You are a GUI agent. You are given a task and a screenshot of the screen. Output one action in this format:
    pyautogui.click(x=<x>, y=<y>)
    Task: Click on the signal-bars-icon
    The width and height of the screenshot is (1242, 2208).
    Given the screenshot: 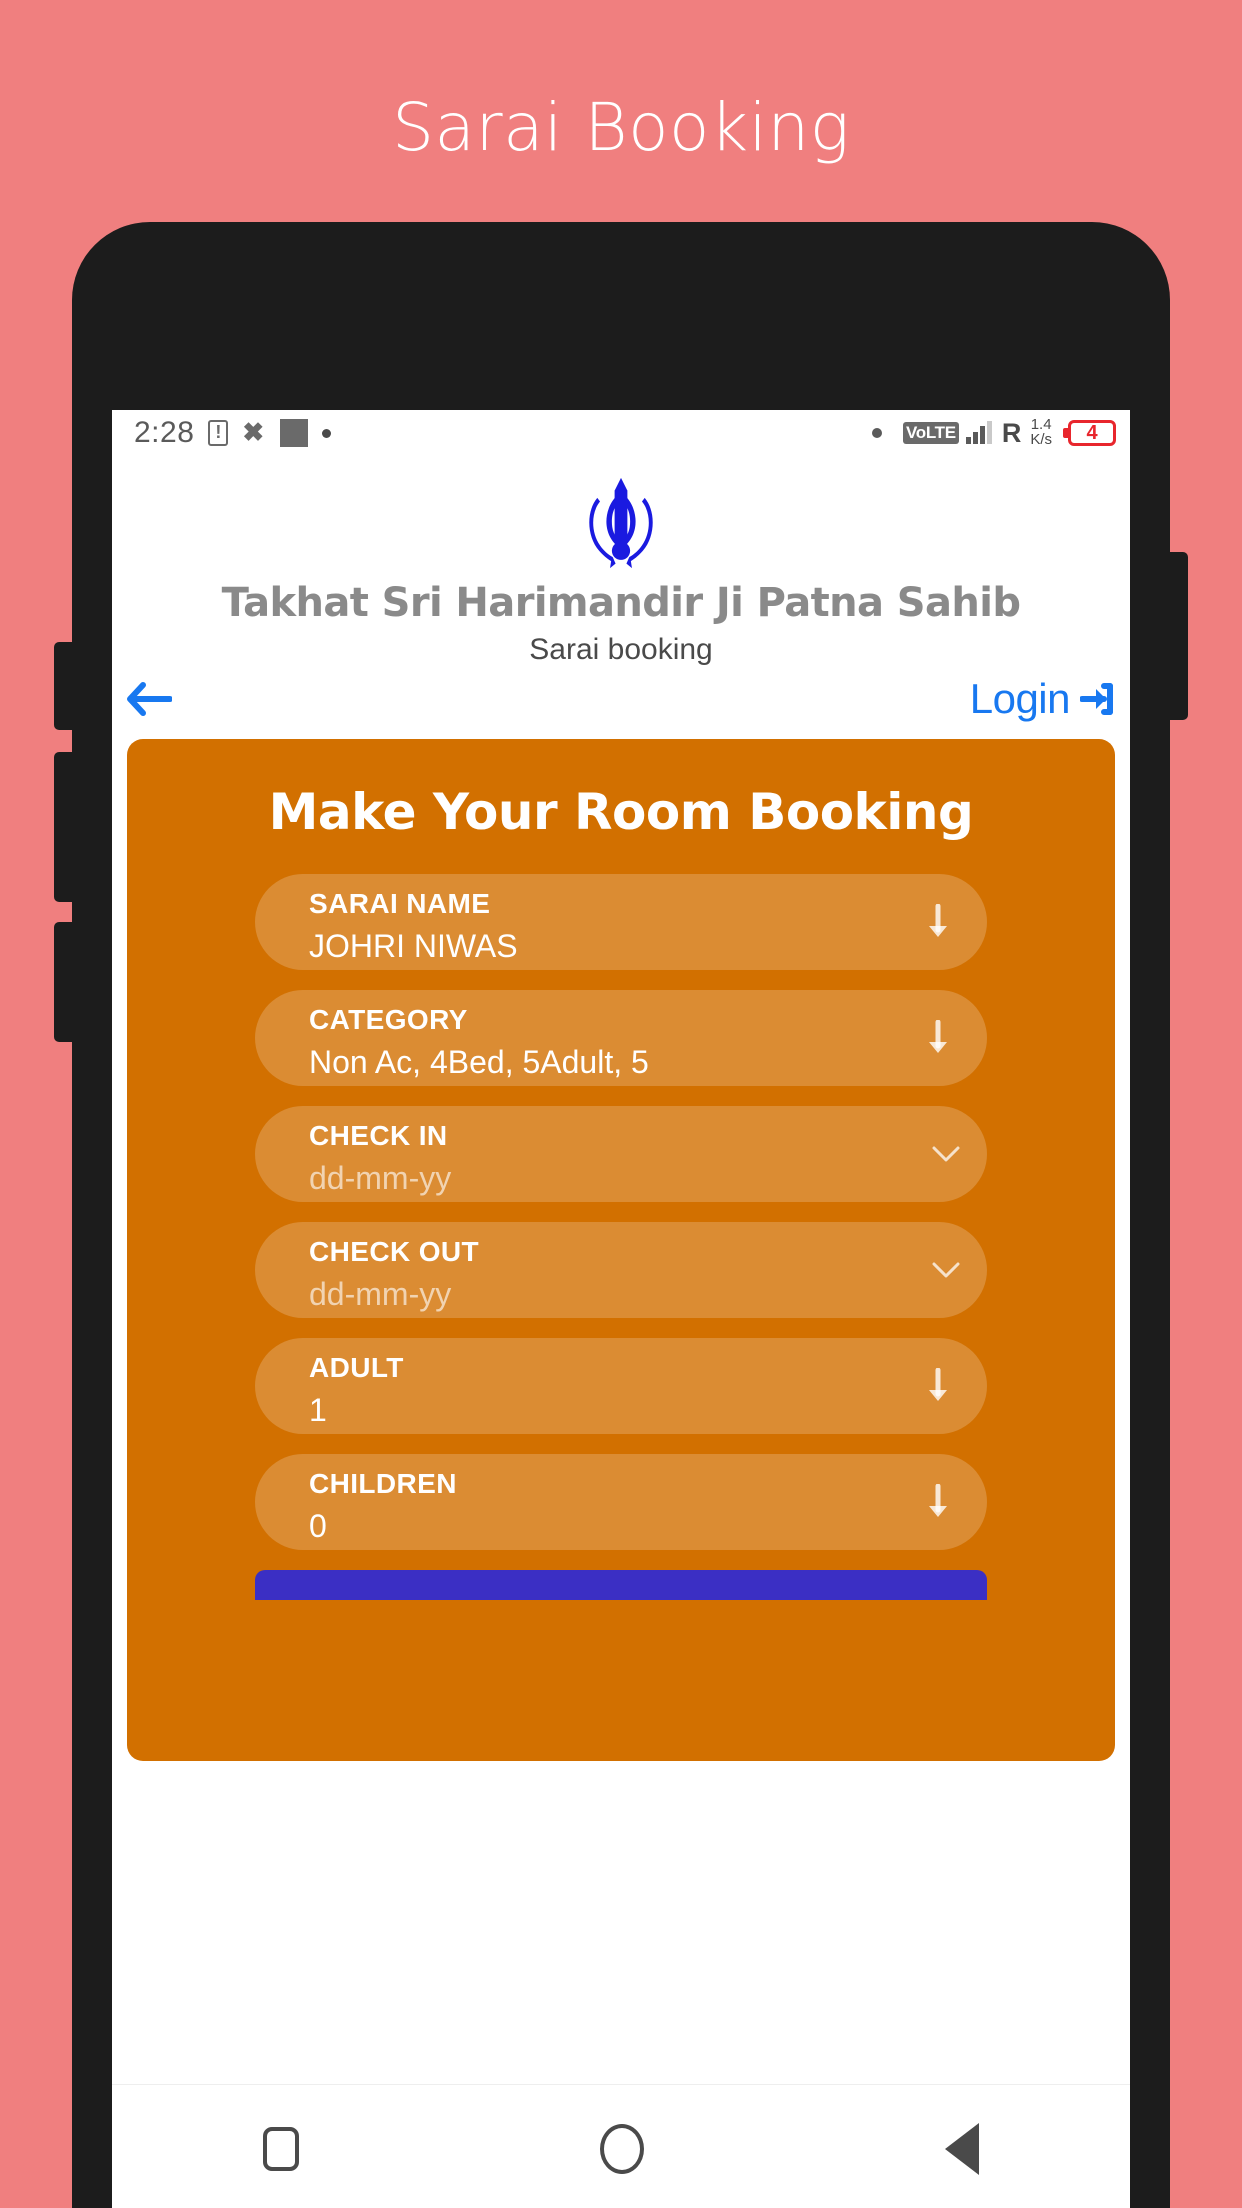 What is the action you would take?
    pyautogui.click(x=978, y=432)
    